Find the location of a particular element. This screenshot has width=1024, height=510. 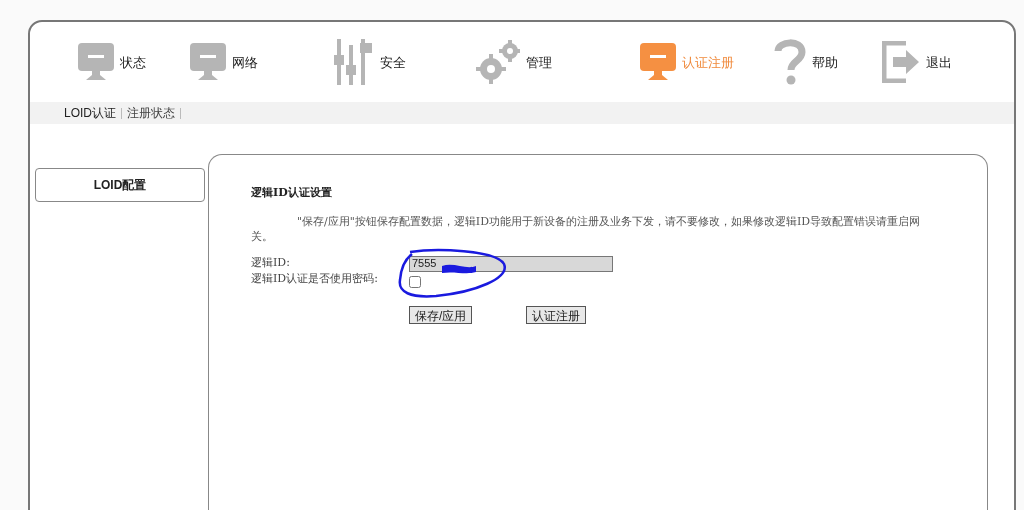

nav-tab: 帮助 is located at coordinates (806, 62).